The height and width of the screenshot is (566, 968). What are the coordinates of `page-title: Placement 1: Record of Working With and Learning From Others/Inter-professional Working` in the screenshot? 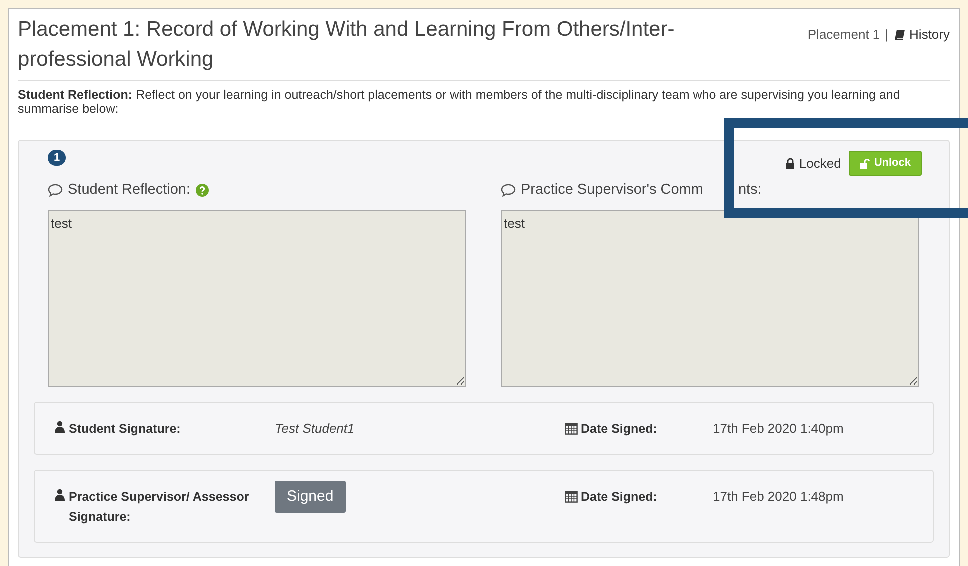 It's located at (347, 45).